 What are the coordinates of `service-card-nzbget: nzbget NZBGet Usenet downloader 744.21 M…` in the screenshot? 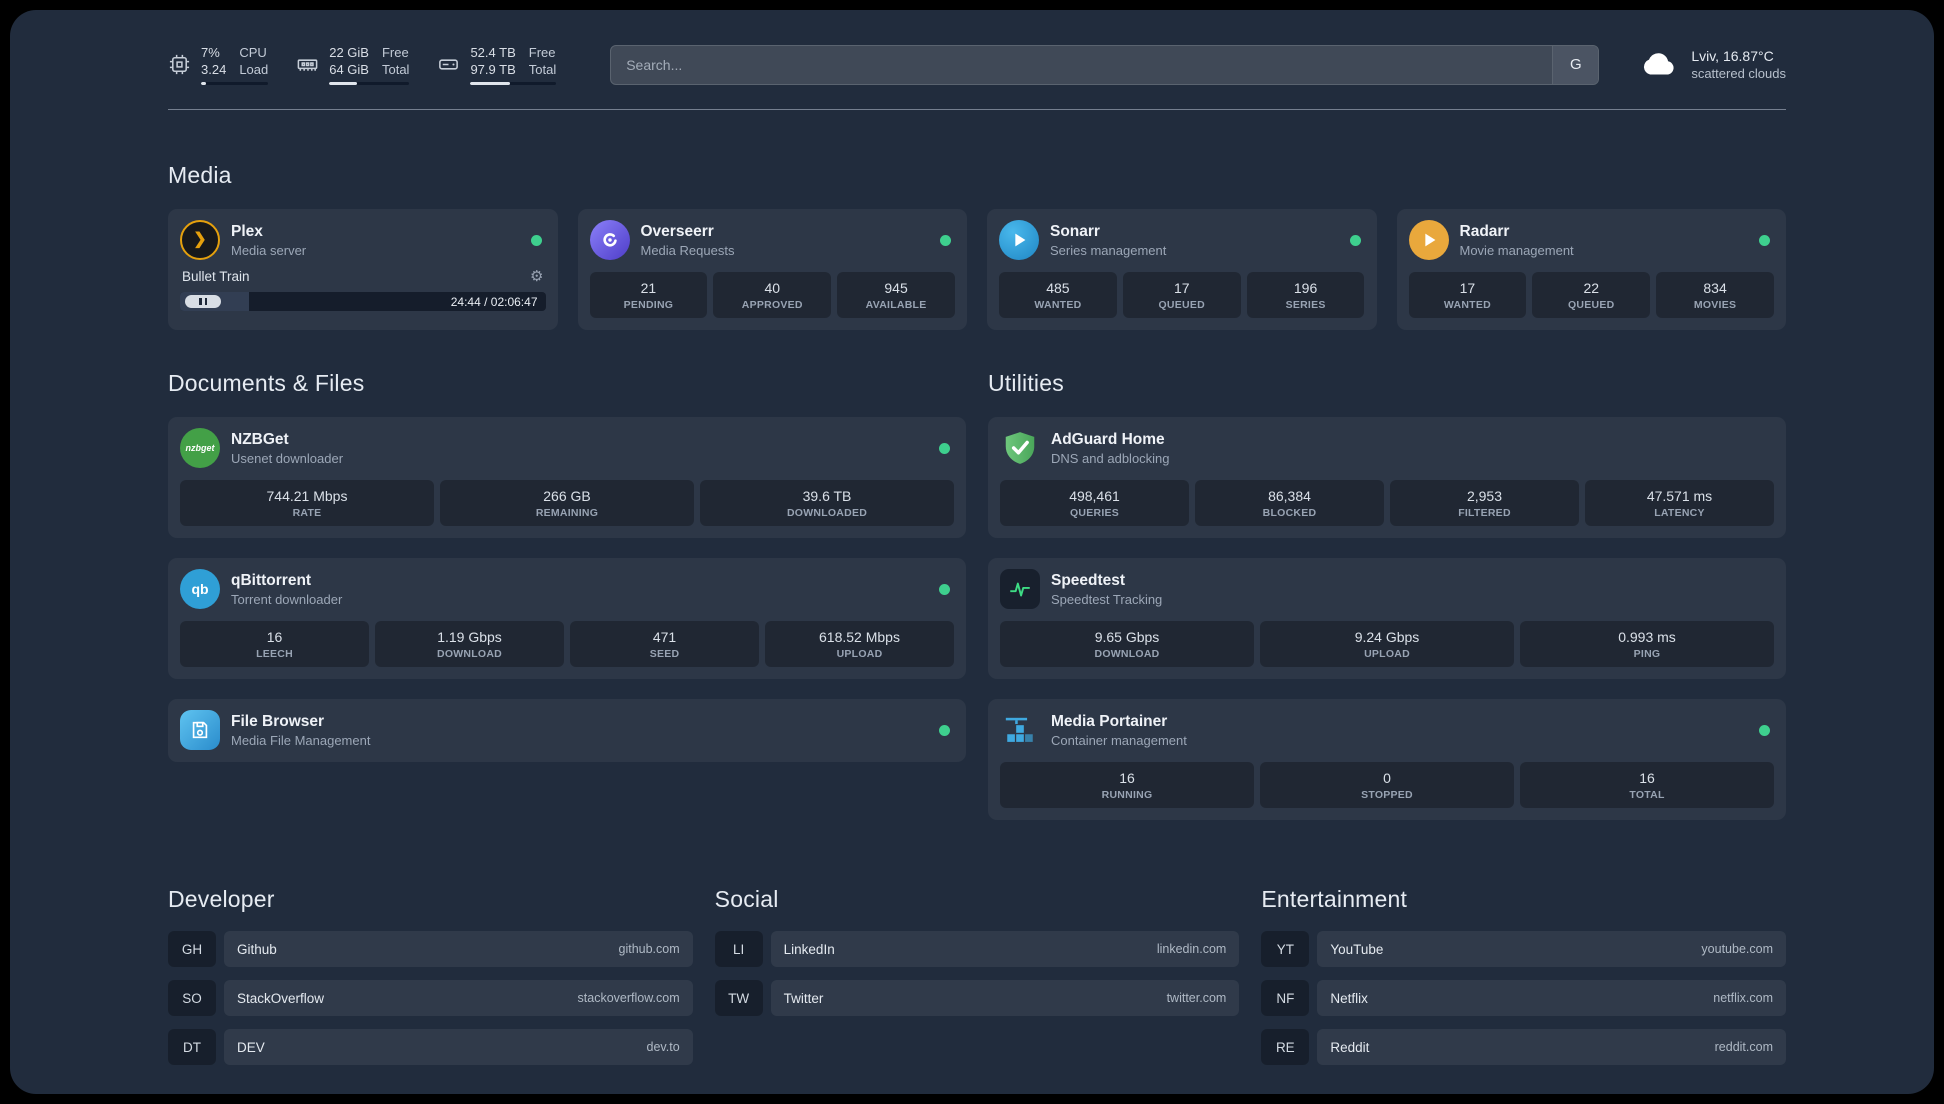 It's located at (567, 478).